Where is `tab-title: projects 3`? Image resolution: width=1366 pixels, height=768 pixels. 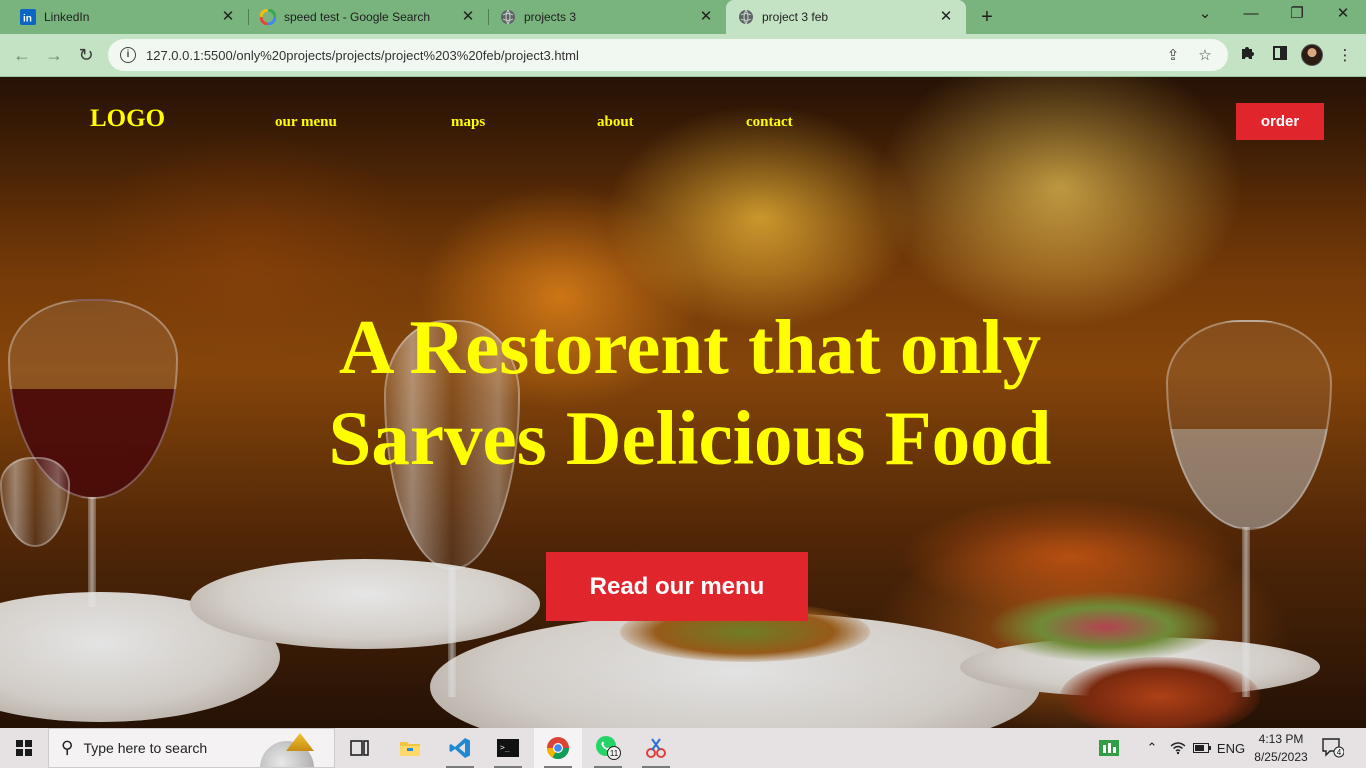
tab-title: projects 3 is located at coordinates (550, 17).